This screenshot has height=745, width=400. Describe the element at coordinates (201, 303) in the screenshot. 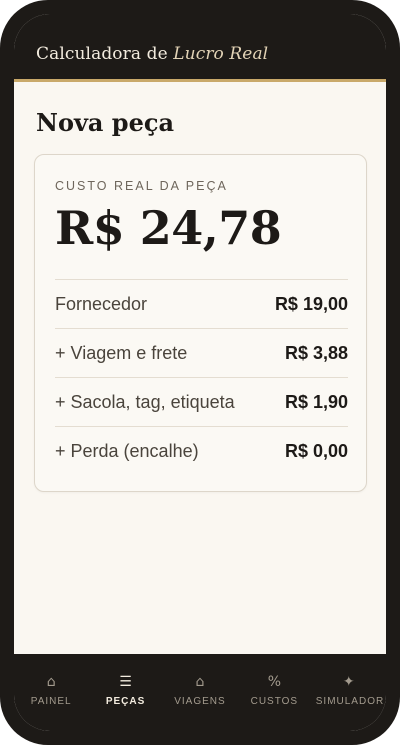

I see `cost-row: Fornecedor R$ 19,00` at that location.